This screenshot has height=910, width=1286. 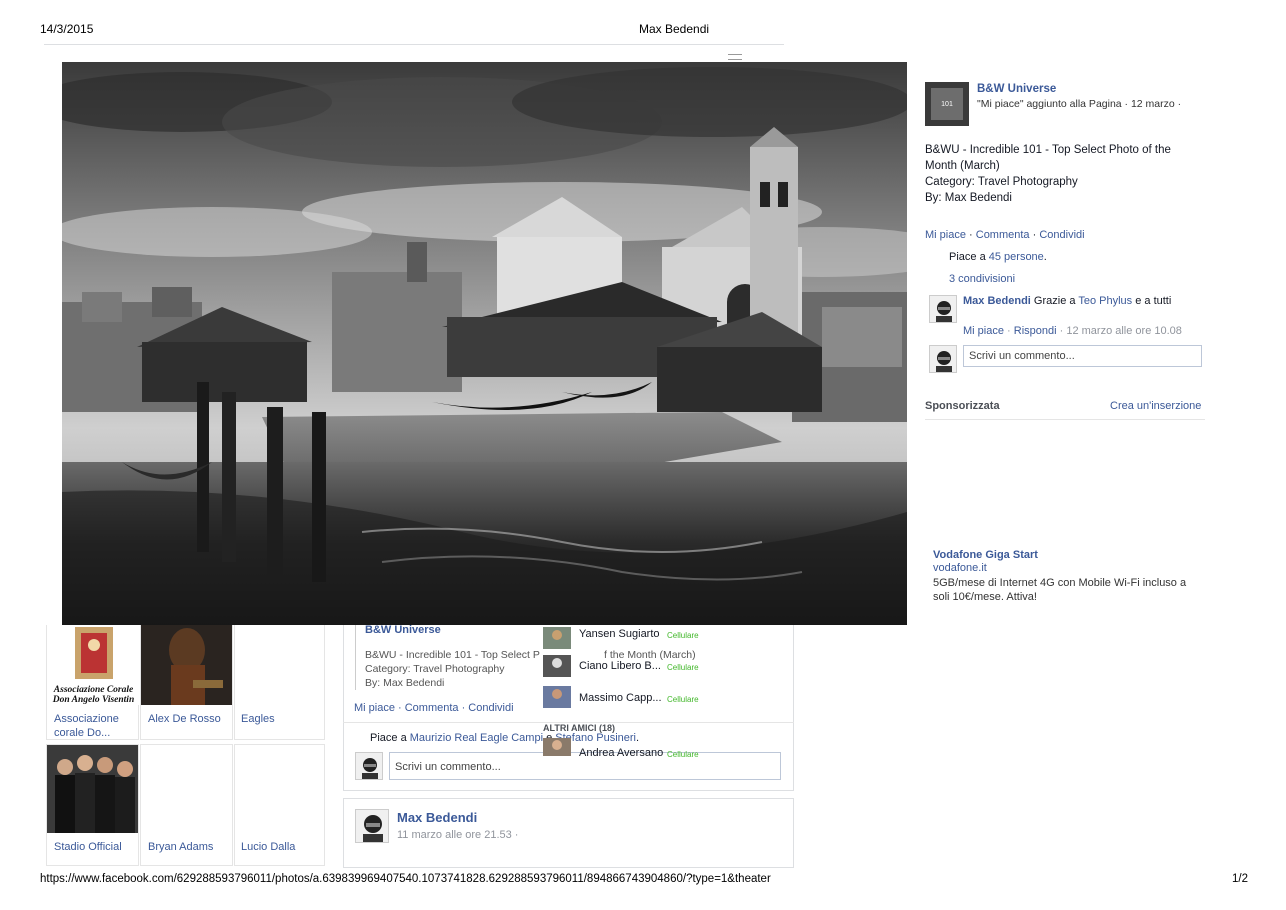 What do you see at coordinates (268, 847) in the screenshot?
I see `tile-label: Lucio Dalla` at bounding box center [268, 847].